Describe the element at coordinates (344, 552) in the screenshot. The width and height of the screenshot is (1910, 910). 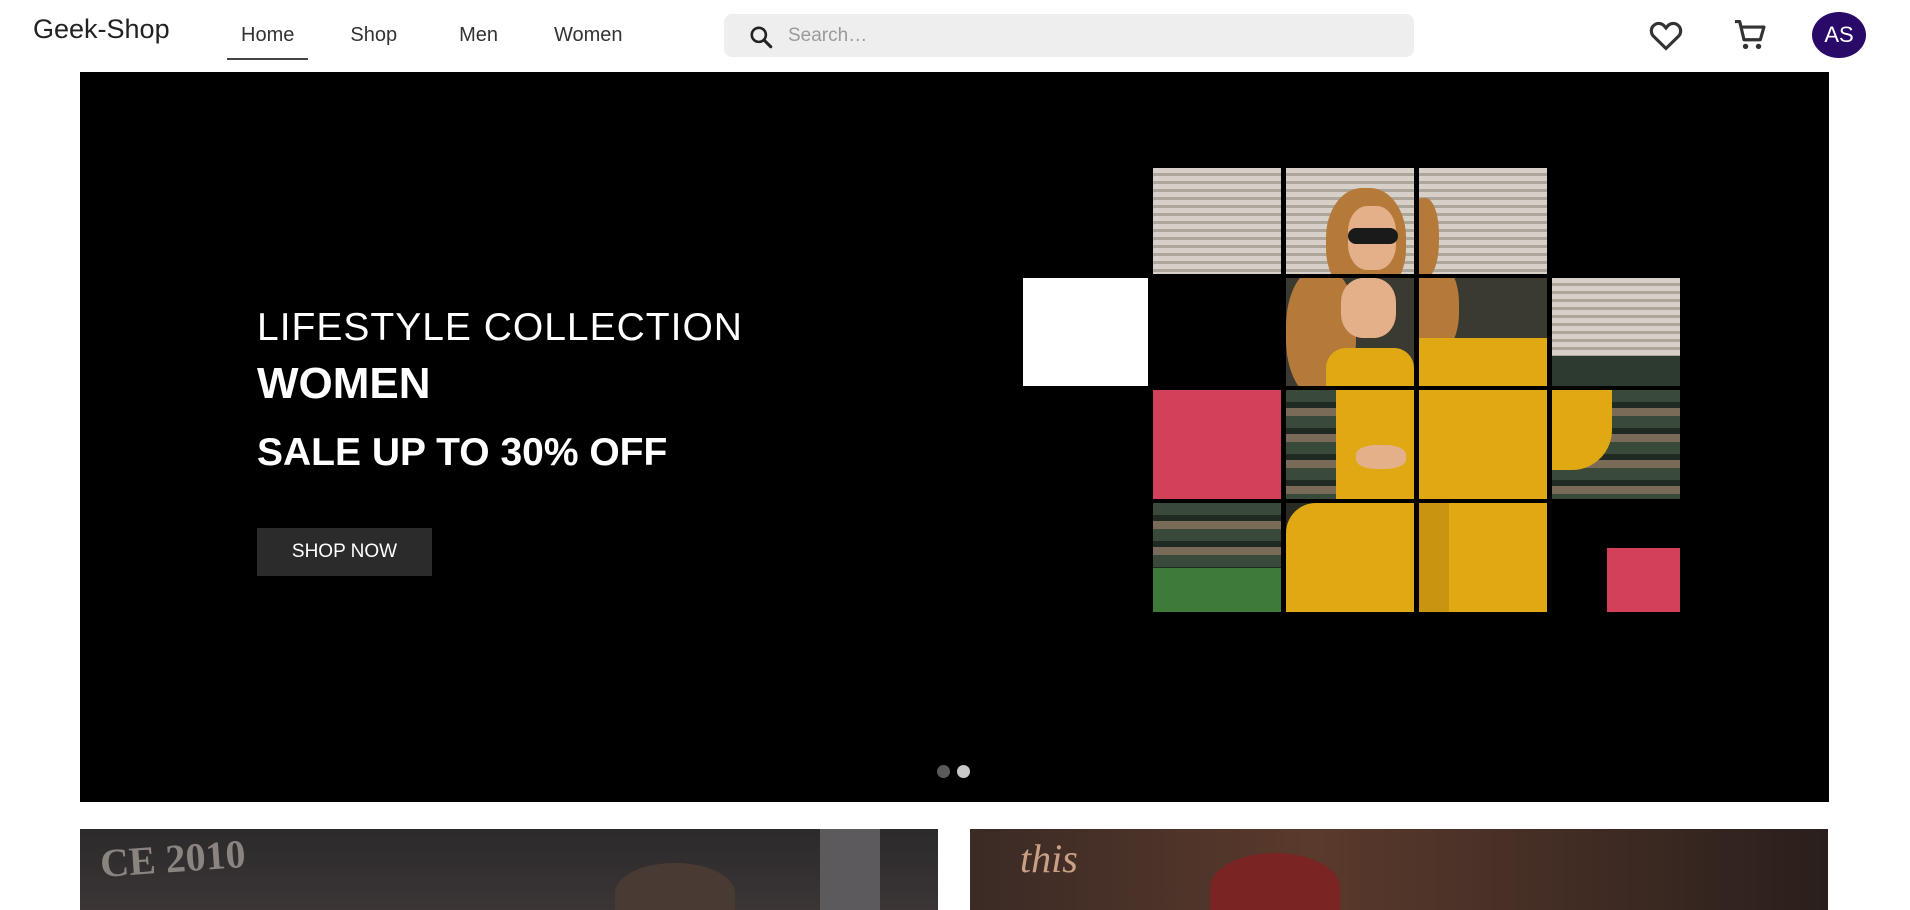
I see `shop-now-button: SHOP NOW` at that location.